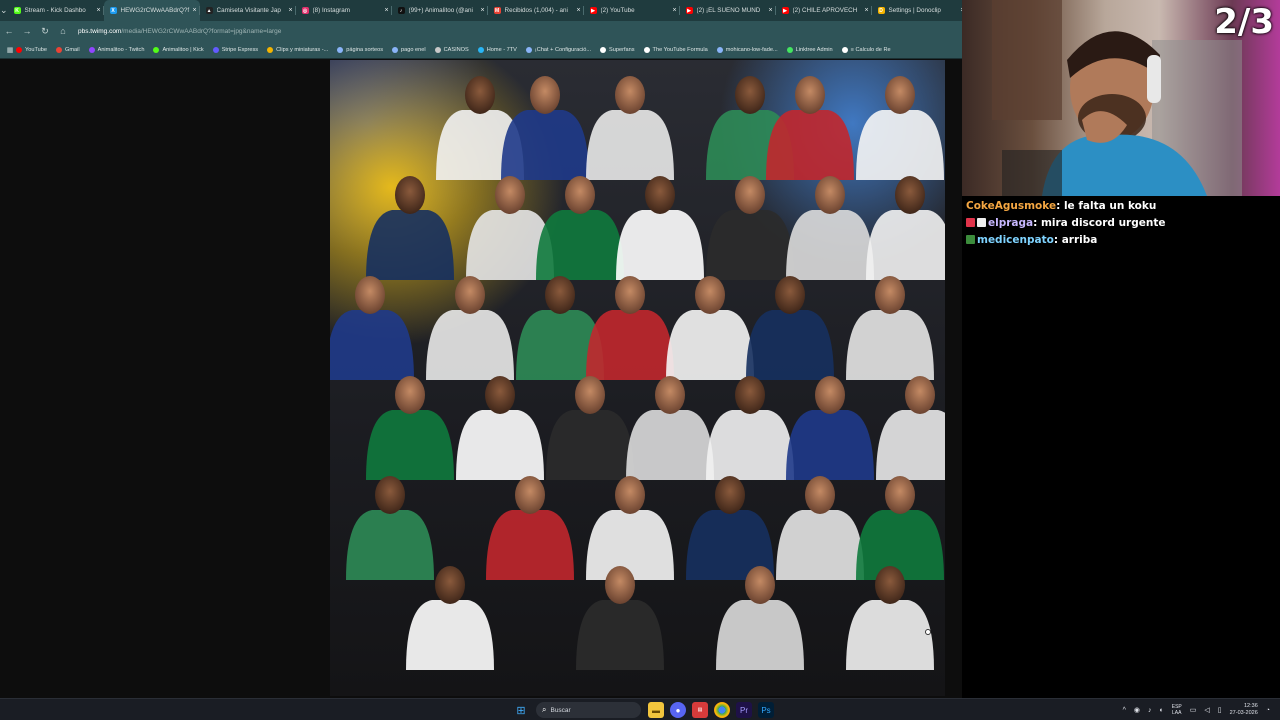  Describe the element at coordinates (27, 31) in the screenshot. I see `forward-arrow-icon: →` at that location.